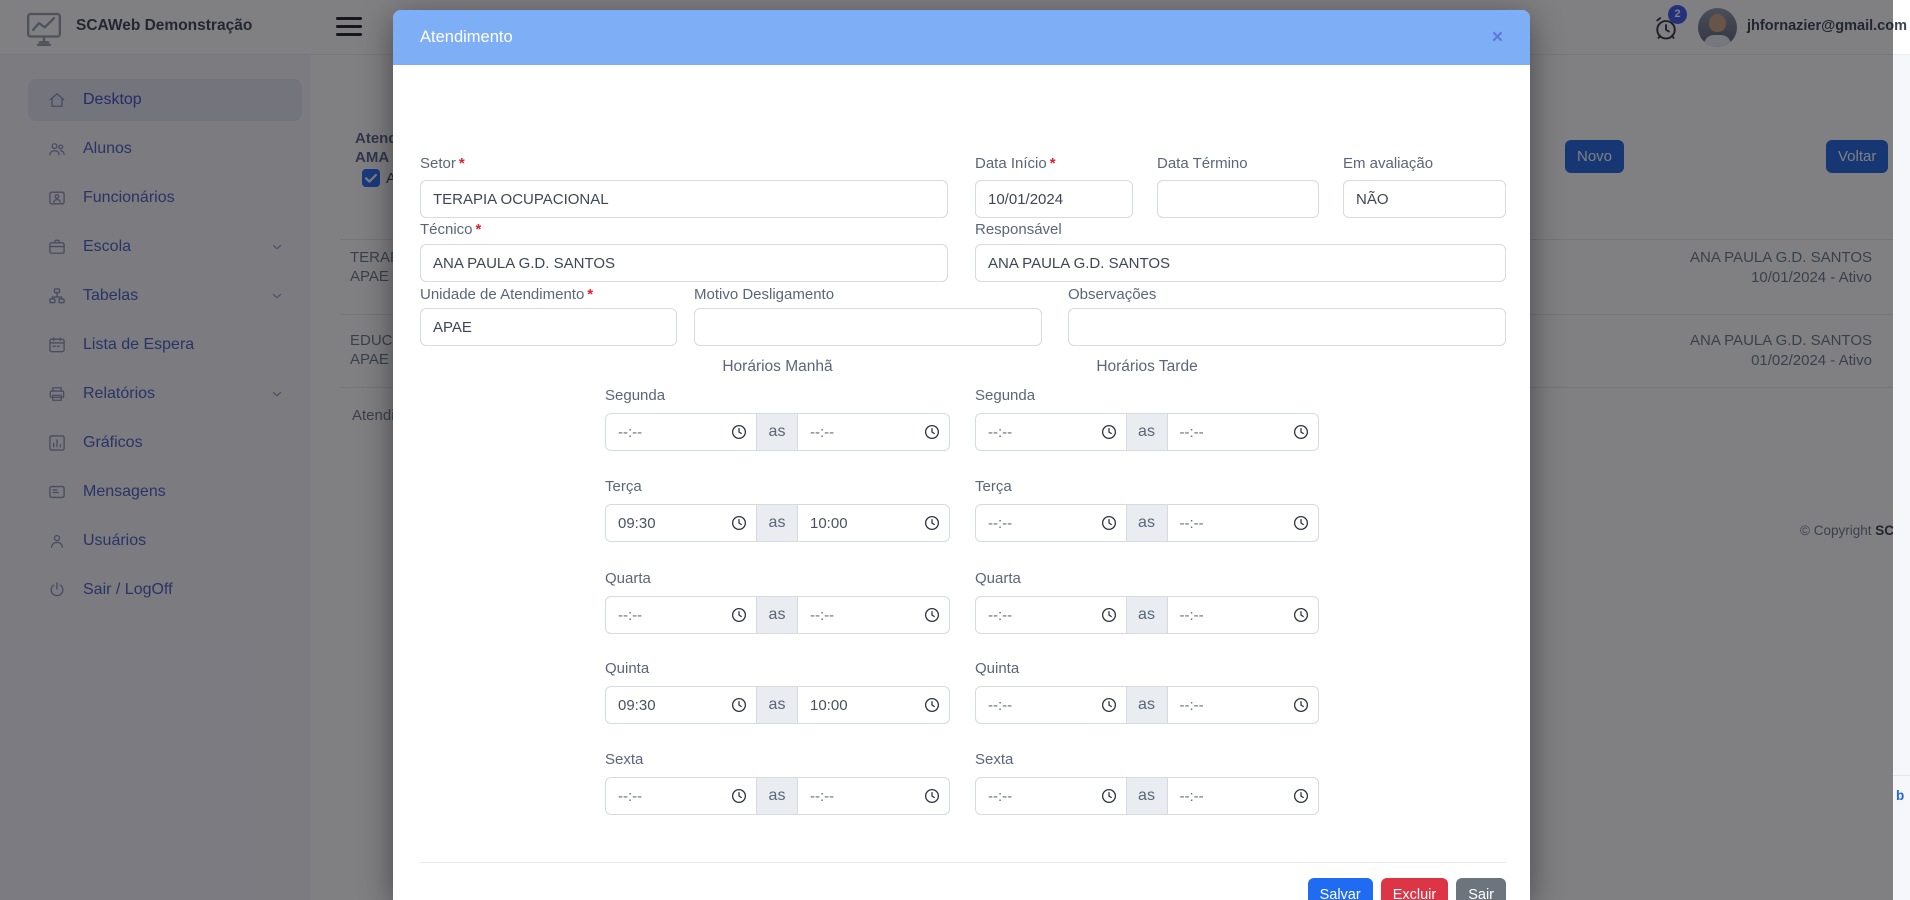 The height and width of the screenshot is (900, 1910). I want to click on time-range-quinta-tarde: as, so click(1147, 705).